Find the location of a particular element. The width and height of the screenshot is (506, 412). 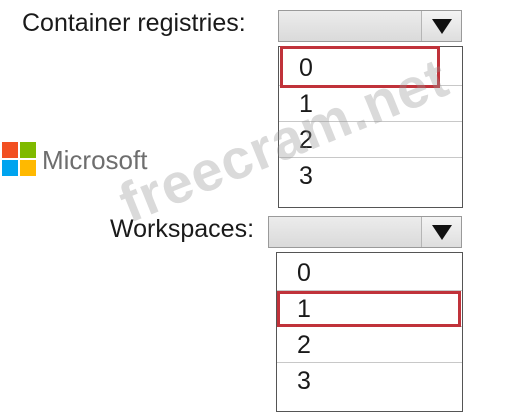

logo-square-green is located at coordinates (28, 150).